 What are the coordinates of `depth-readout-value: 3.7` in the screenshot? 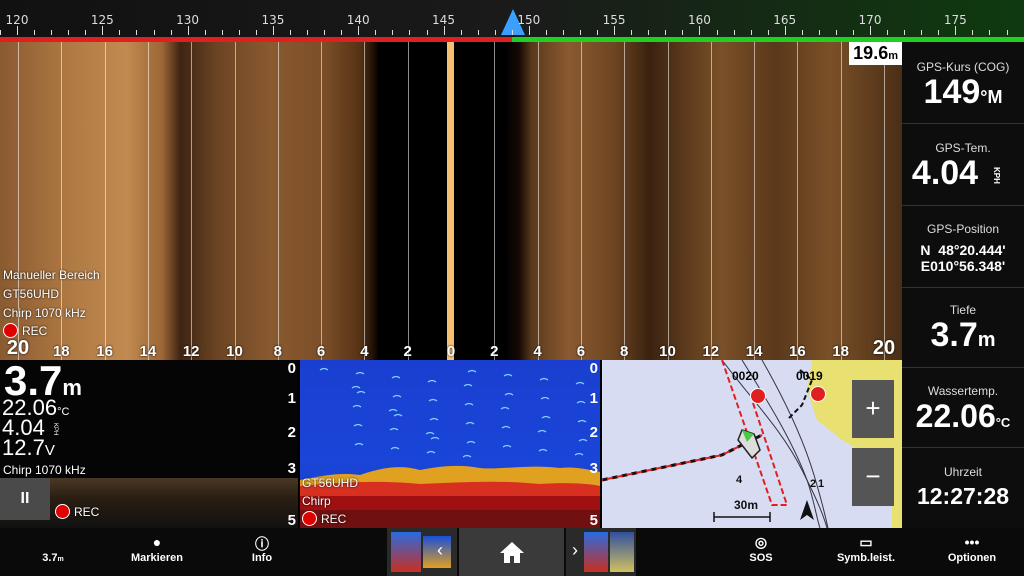 It's located at (50, 558).